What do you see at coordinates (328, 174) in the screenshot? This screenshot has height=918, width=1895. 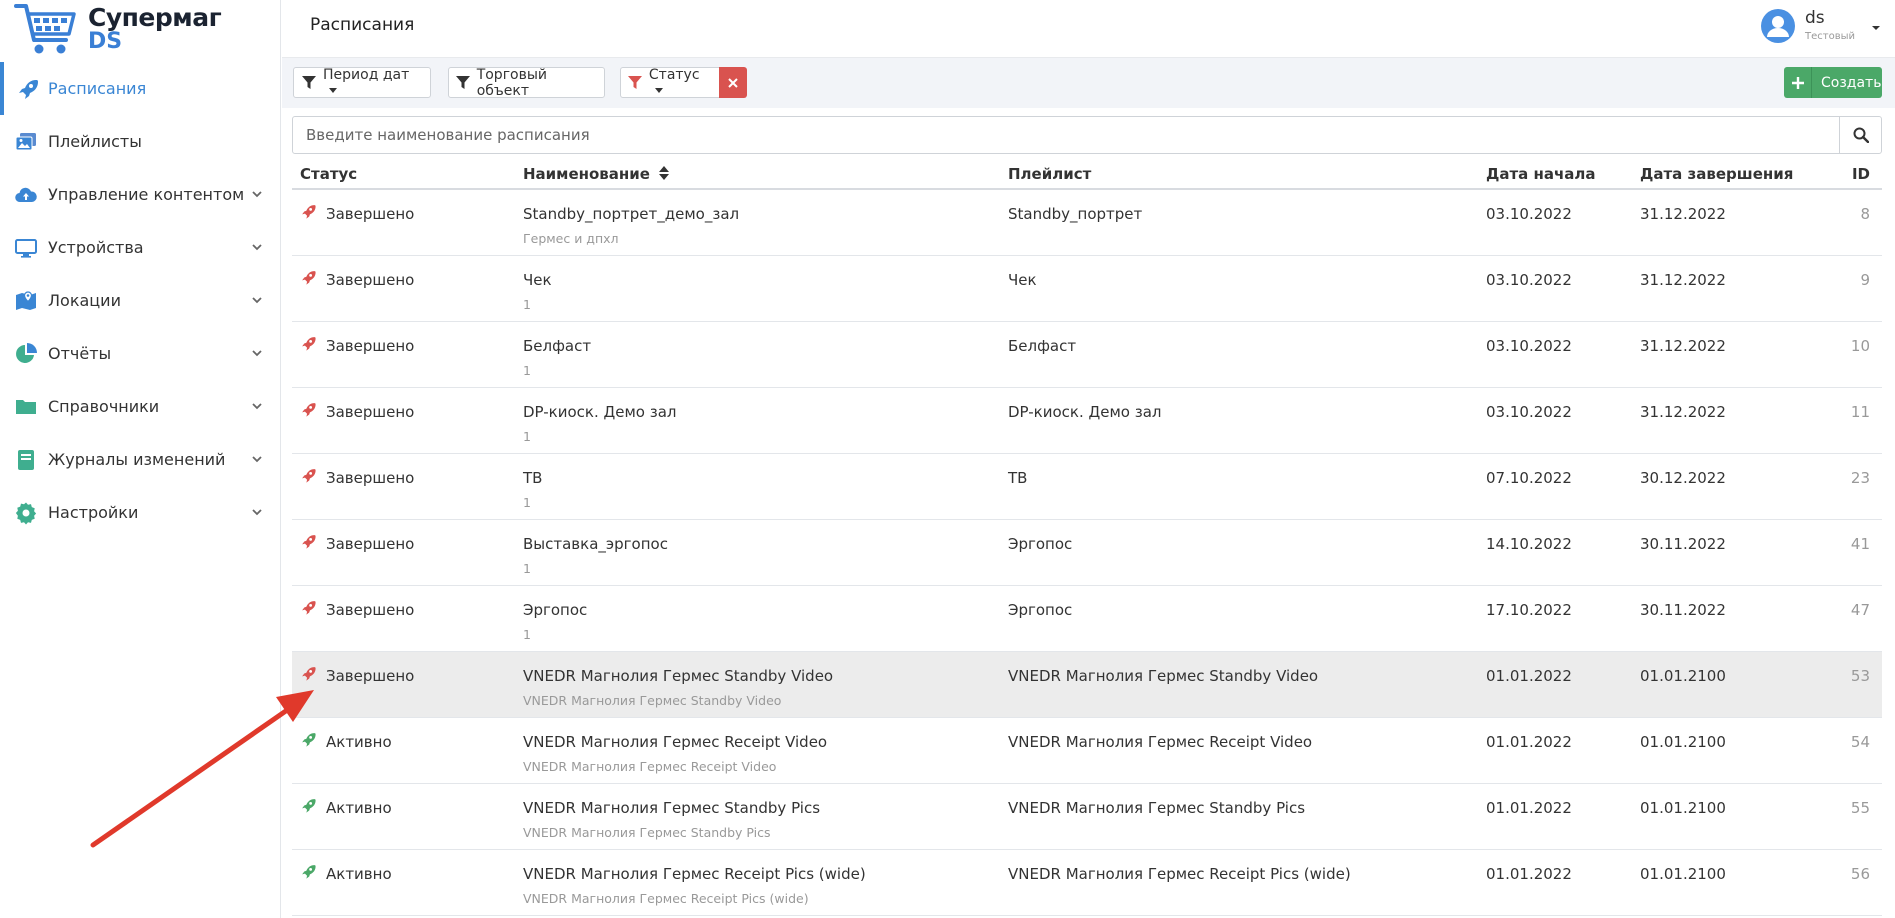 I see `column-status: Статус` at bounding box center [328, 174].